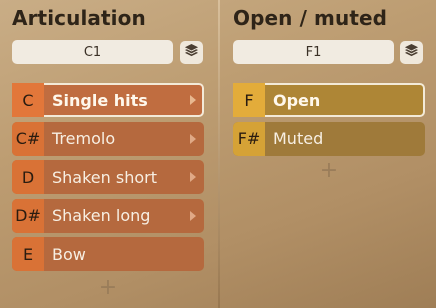 This screenshot has width=436, height=308. I want to click on articulation-item-shaken-short: D Shaken short, so click(108, 177).